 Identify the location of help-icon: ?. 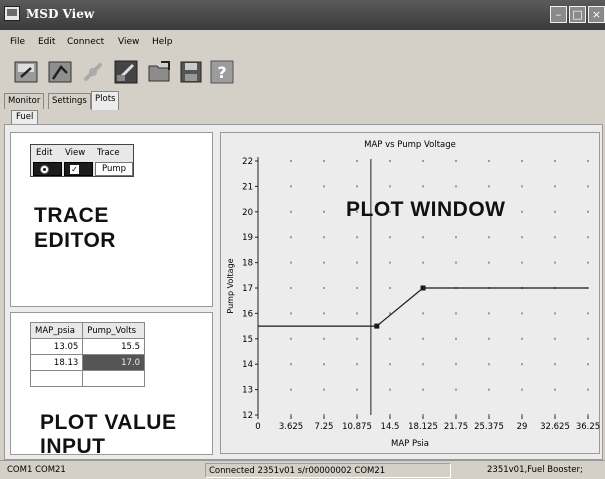
(222, 72).